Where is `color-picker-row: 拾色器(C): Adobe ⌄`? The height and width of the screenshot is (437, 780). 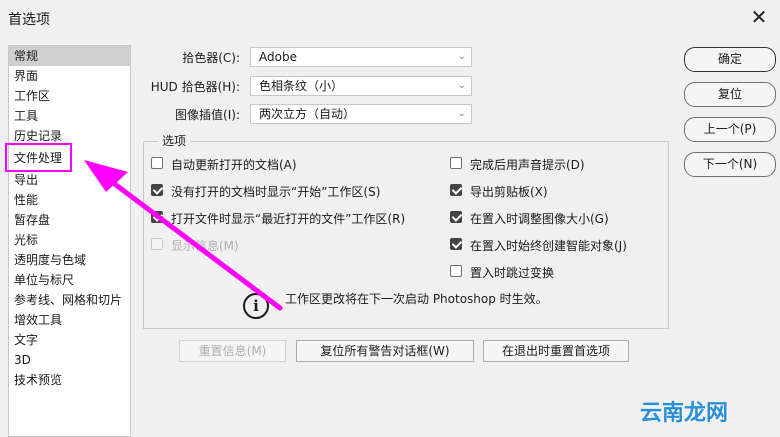 color-picker-row: 拾色器(C): Adobe ⌄ is located at coordinates (390, 57).